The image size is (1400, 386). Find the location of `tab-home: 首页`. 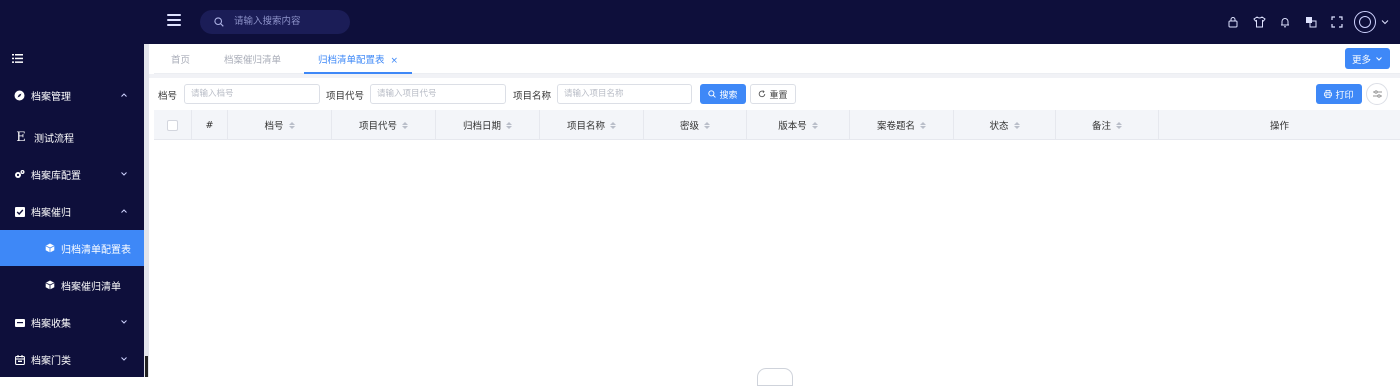

tab-home: 首页 is located at coordinates (180, 61).